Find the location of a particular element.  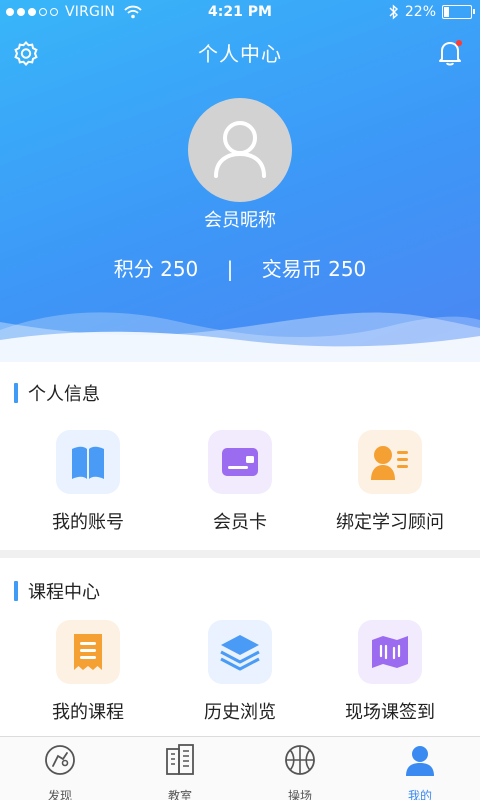

member-card-button: 会员卡 is located at coordinates (240, 482).